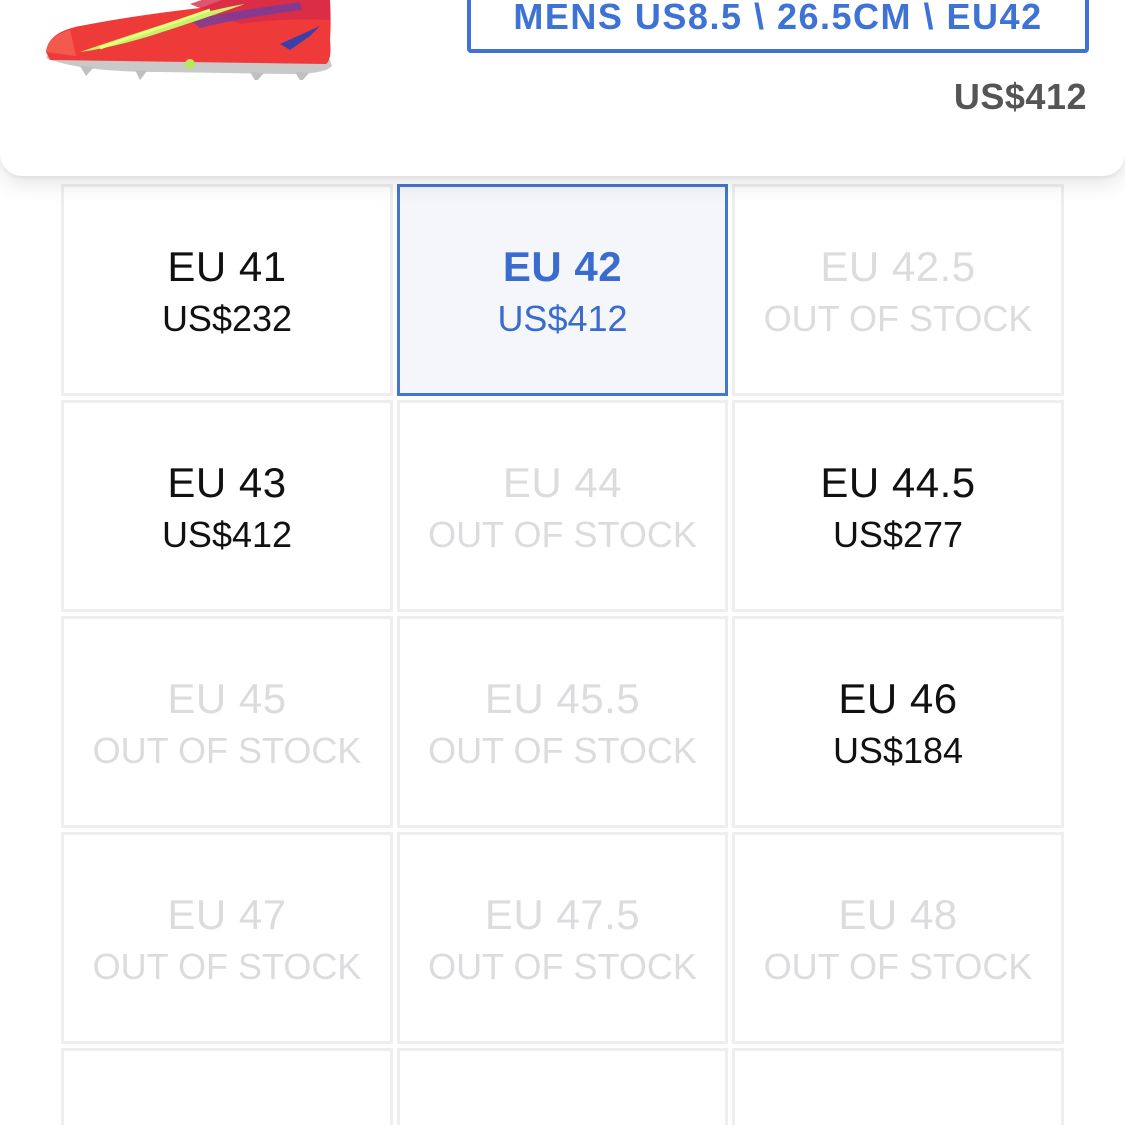  Describe the element at coordinates (898, 534) in the screenshot. I see `size-option-price: US$277` at that location.